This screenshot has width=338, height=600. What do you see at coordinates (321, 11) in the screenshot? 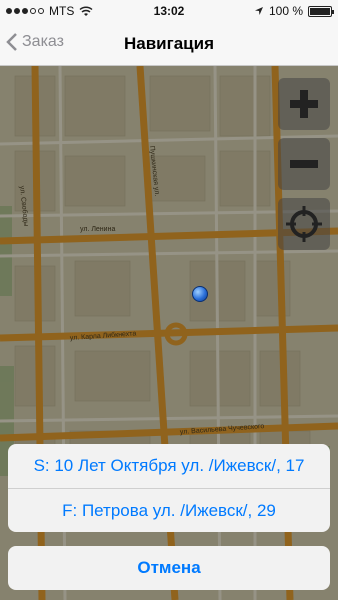
I see `battery-icon` at bounding box center [321, 11].